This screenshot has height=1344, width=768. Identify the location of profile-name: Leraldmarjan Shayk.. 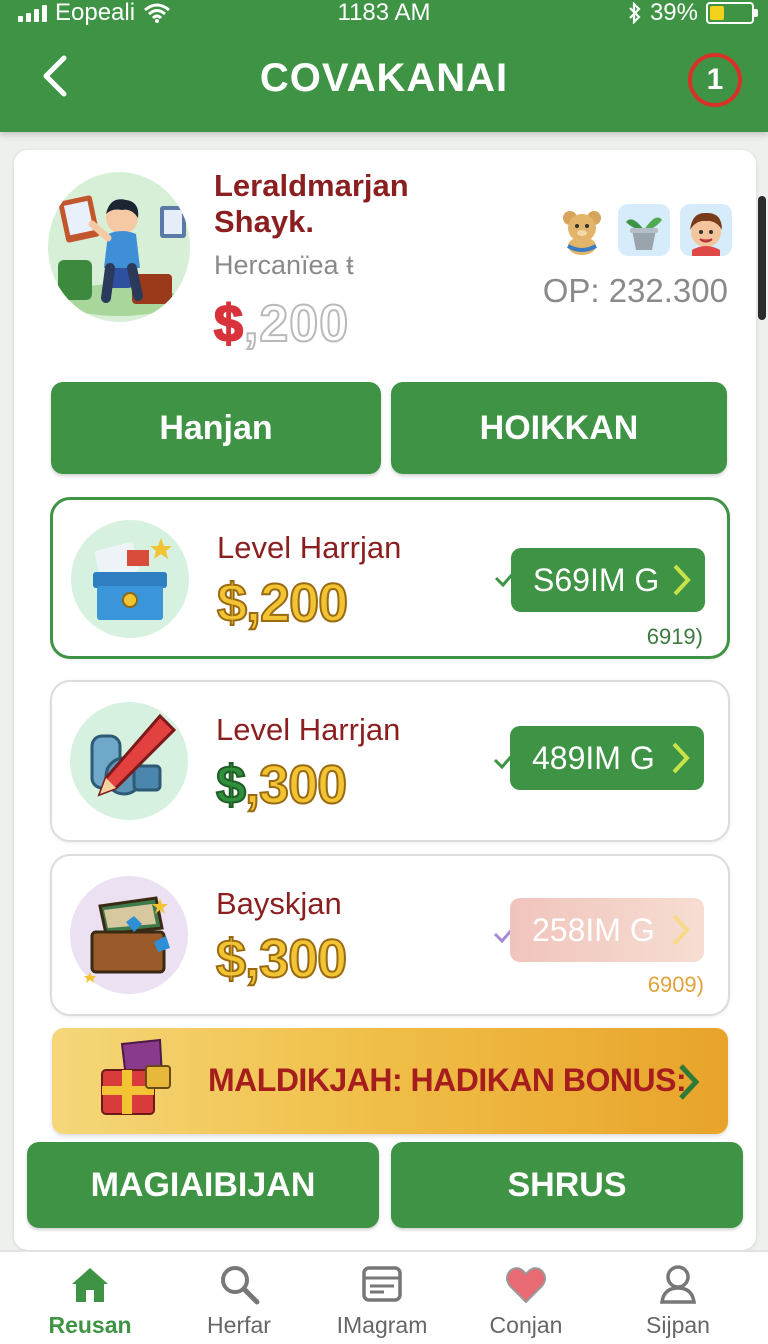
(311, 203).